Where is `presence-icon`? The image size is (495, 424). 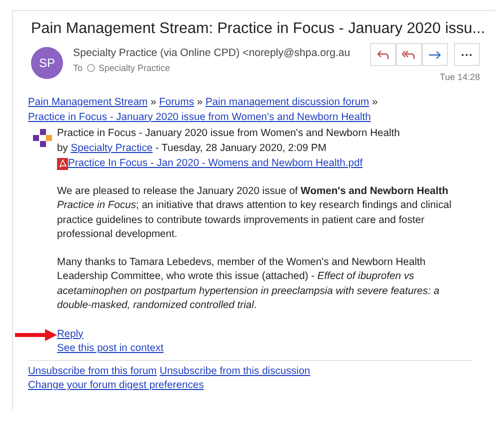 presence-icon is located at coordinates (90, 68).